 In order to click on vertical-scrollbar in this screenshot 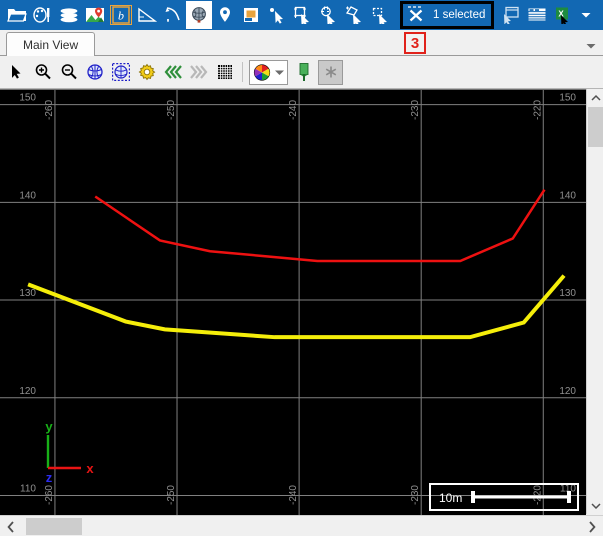, I will do `click(594, 301)`.